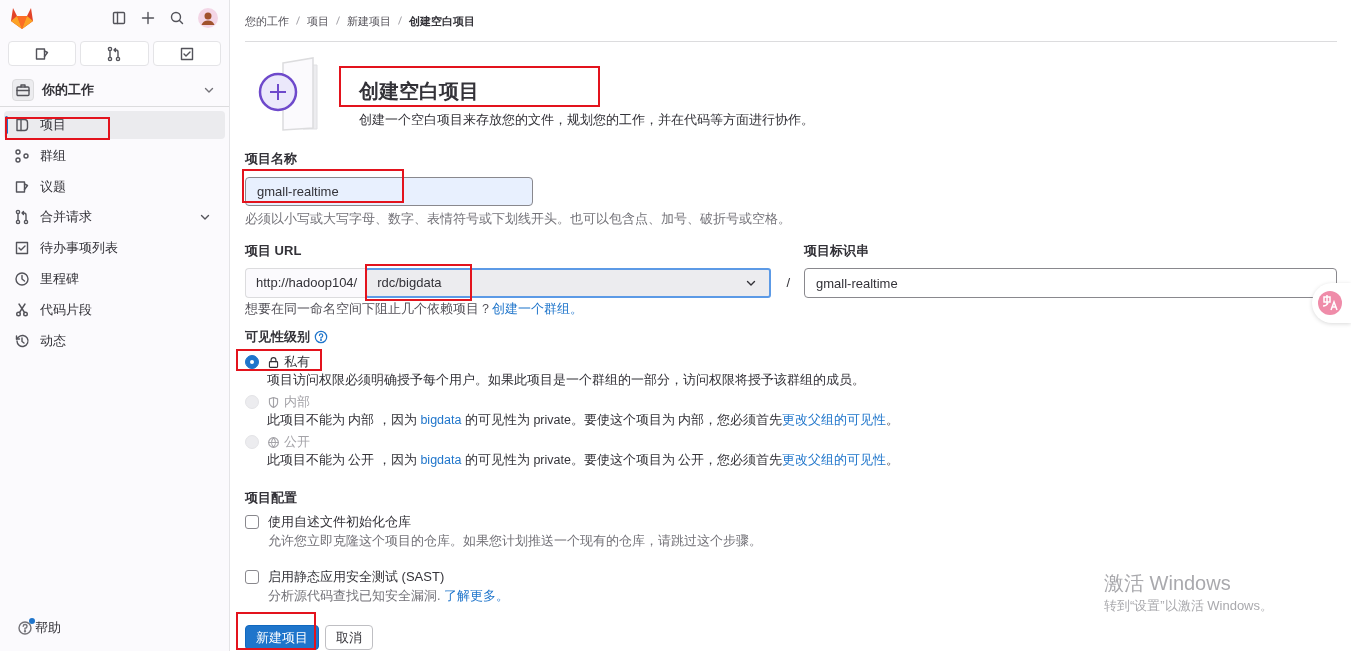 The height and width of the screenshot is (651, 1351). I want to click on option-description: 项目访问权限必须明确授予每个用户。如果此项目是一个群组的一部分，访问权限将授予该群组的成员。, so click(566, 380).